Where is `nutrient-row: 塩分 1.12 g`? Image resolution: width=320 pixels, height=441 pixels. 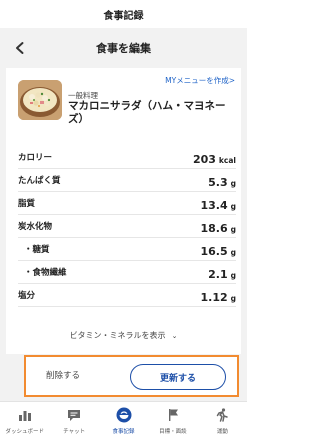
nutrient-row: 塩分 1.12 g is located at coordinates (127, 295).